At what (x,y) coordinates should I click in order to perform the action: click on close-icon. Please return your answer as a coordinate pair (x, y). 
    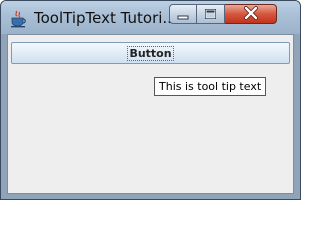
    Looking at the image, I should click on (251, 14).